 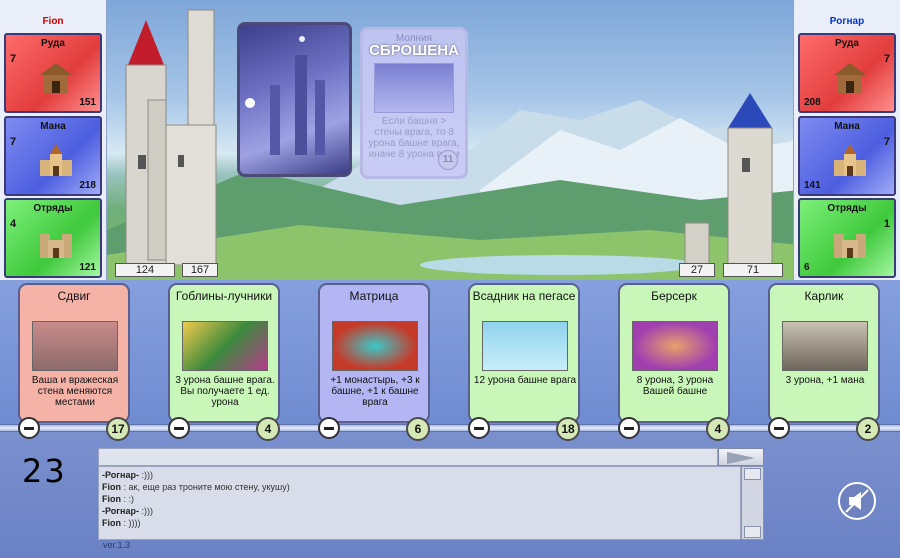 What do you see at coordinates (225, 346) in the screenshot?
I see `goblin-archers-art` at bounding box center [225, 346].